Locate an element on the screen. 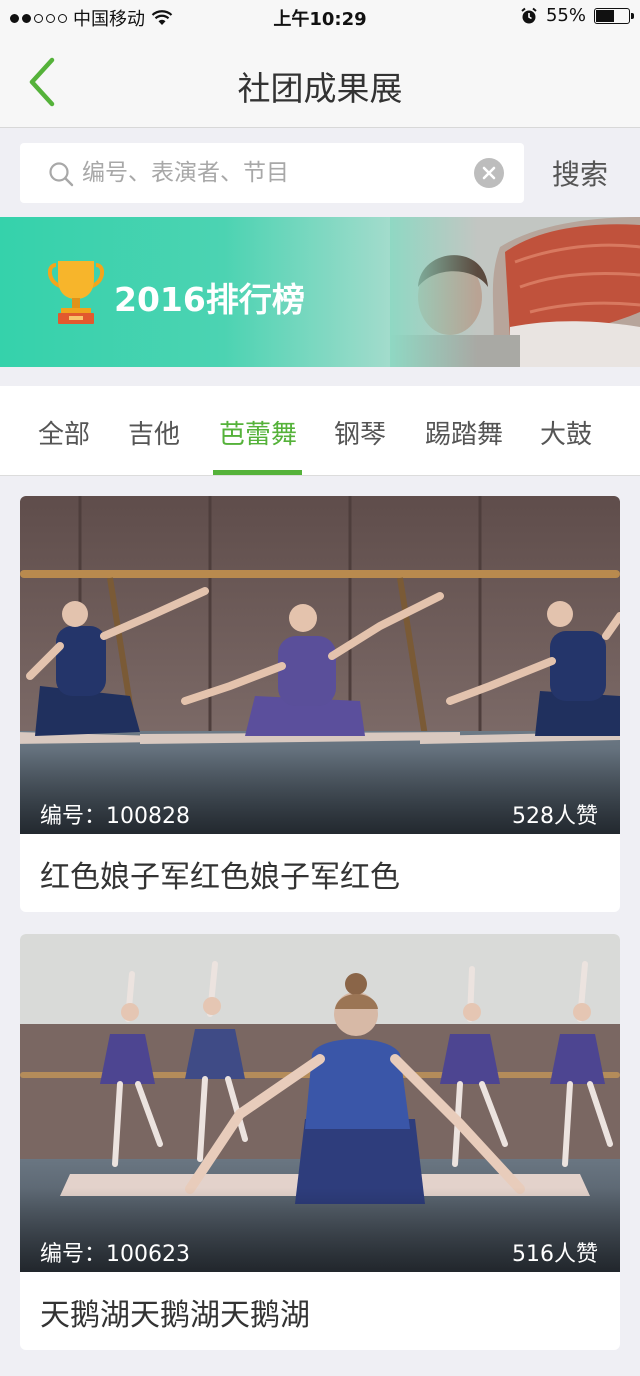 The width and height of the screenshot is (640, 1376). banner-dancer-image is located at coordinates (515, 292).